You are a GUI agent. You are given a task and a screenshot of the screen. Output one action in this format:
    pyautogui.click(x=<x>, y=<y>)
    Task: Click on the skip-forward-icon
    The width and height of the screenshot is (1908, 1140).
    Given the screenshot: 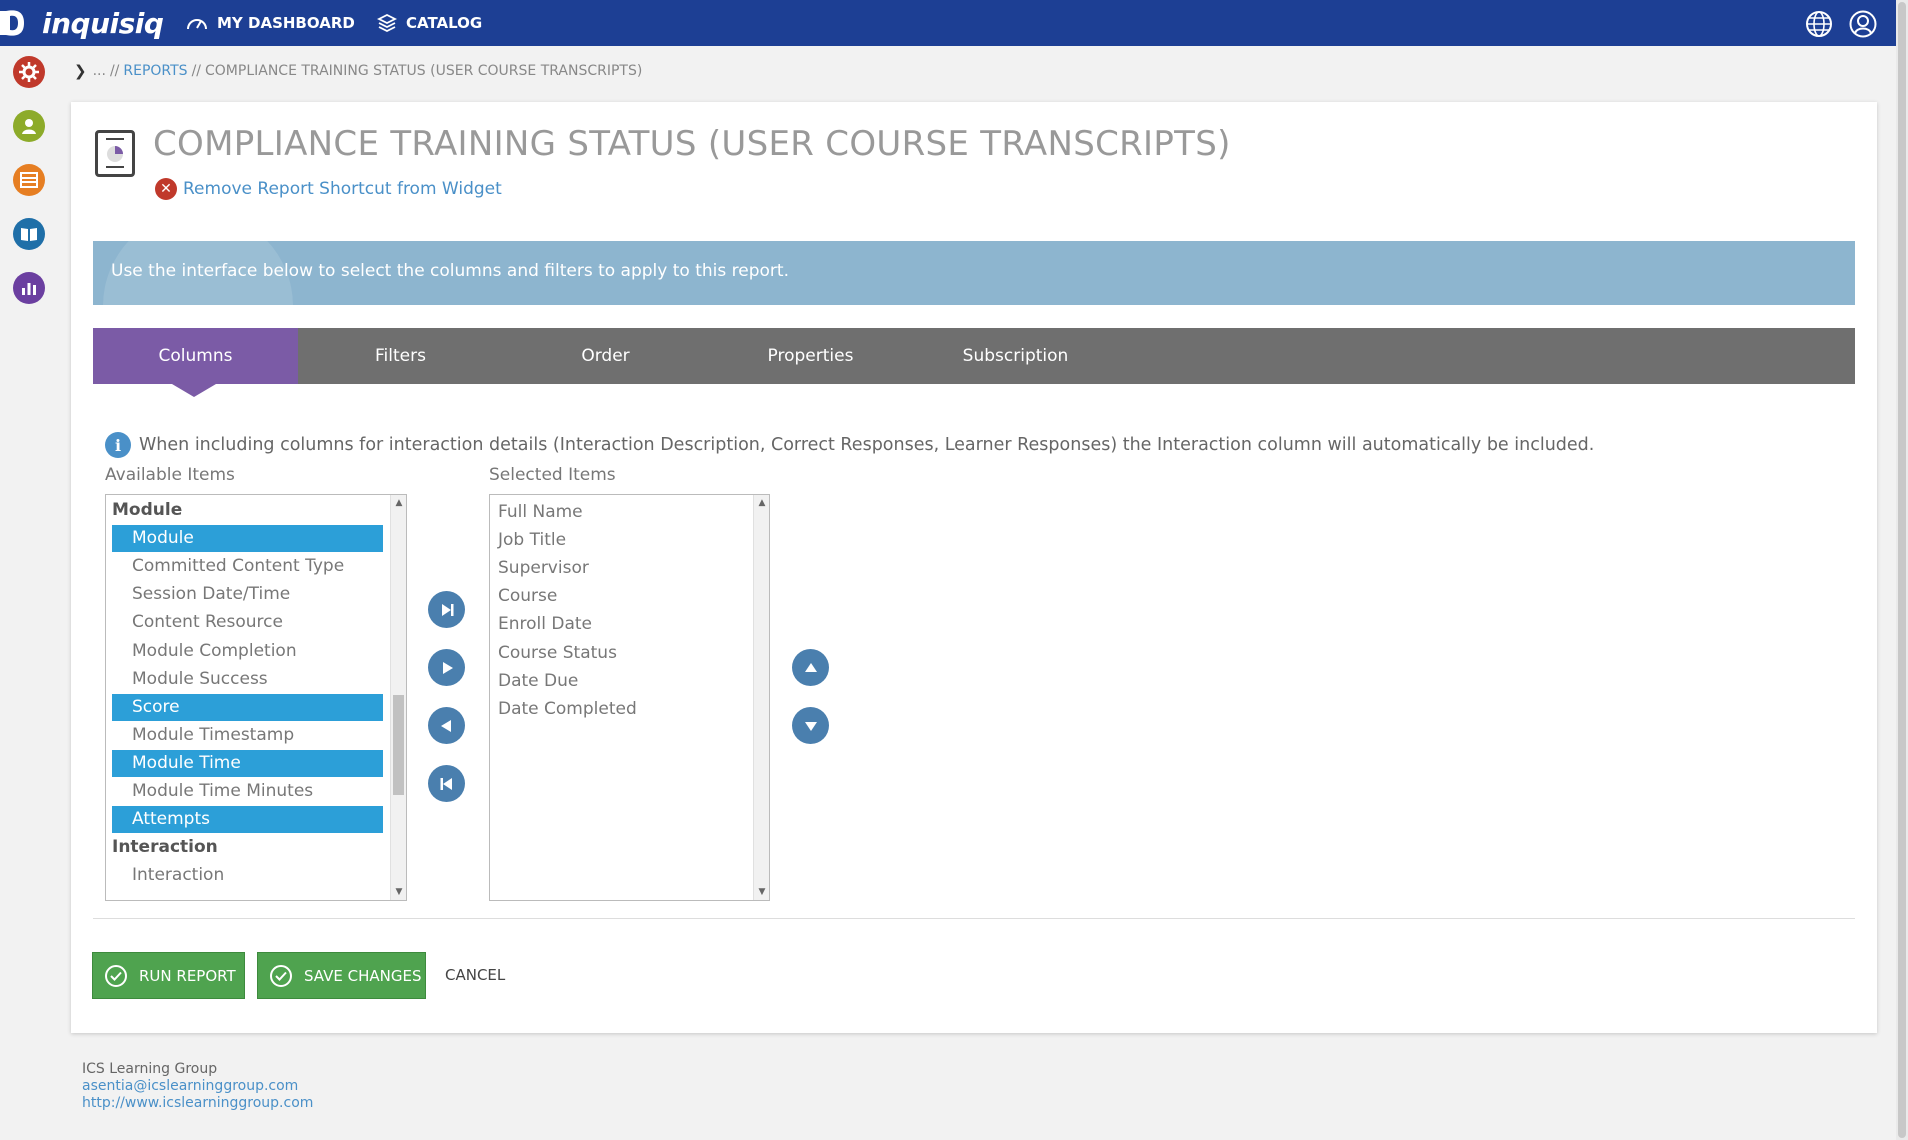 What is the action you would take?
    pyautogui.click(x=447, y=609)
    